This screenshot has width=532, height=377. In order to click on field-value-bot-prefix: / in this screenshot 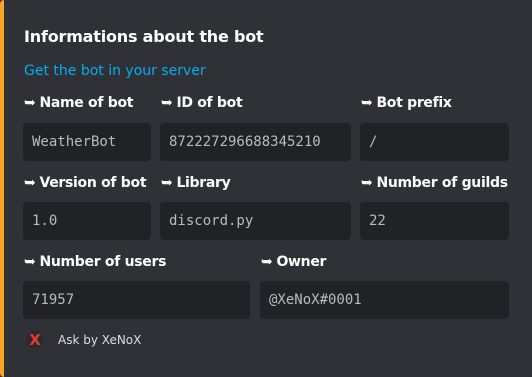, I will do `click(434, 142)`.